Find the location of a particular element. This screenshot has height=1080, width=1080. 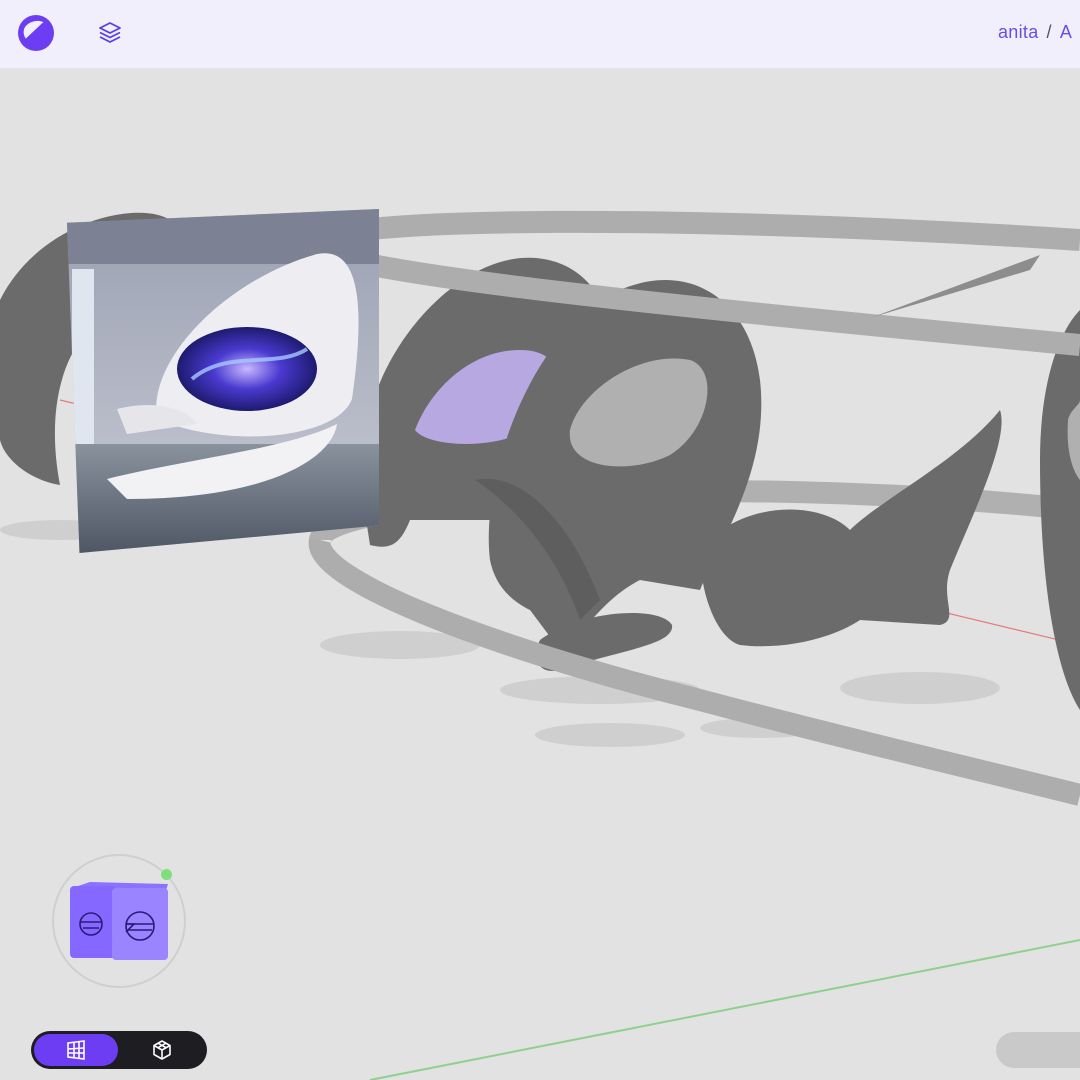

view-navigation-cube is located at coordinates (119, 922).